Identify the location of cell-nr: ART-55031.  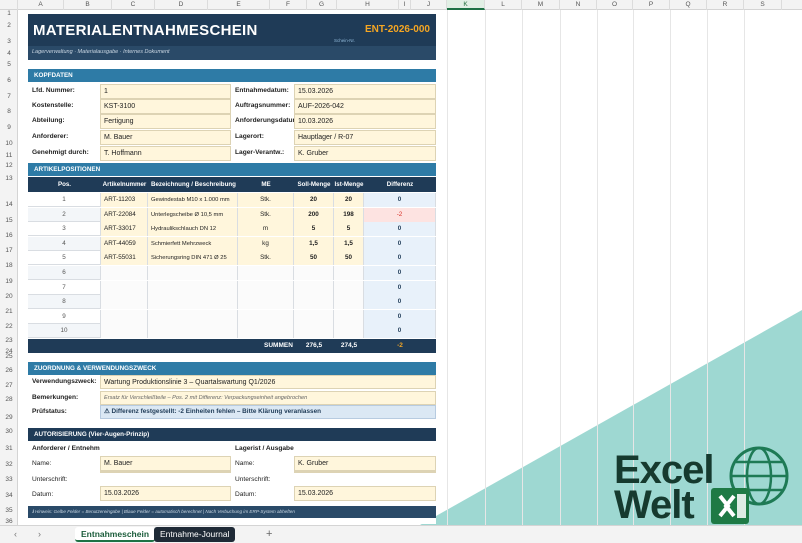
(124, 258).